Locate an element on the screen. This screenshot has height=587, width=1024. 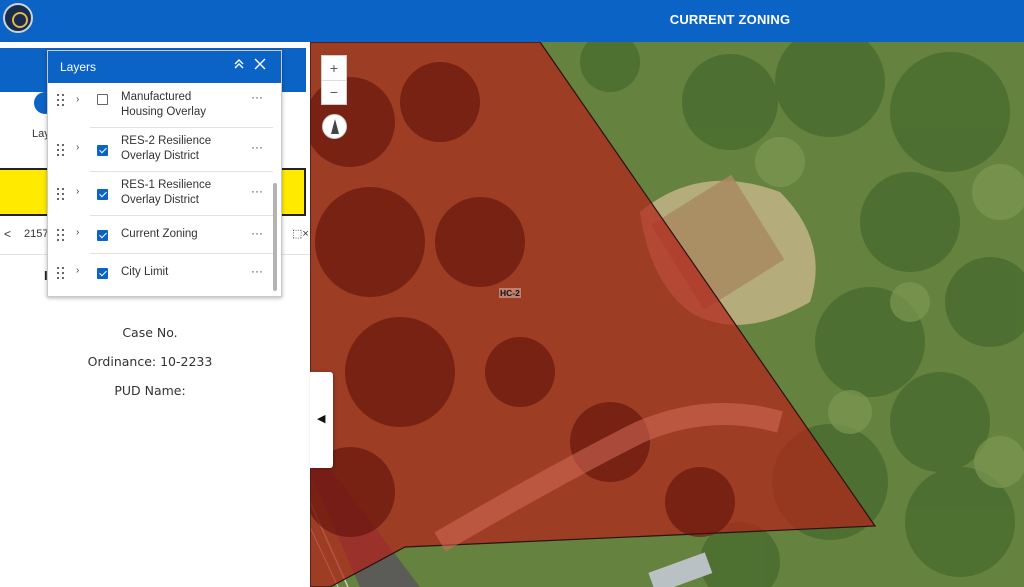
layers-panel-title: Layers is located at coordinates (78, 67).